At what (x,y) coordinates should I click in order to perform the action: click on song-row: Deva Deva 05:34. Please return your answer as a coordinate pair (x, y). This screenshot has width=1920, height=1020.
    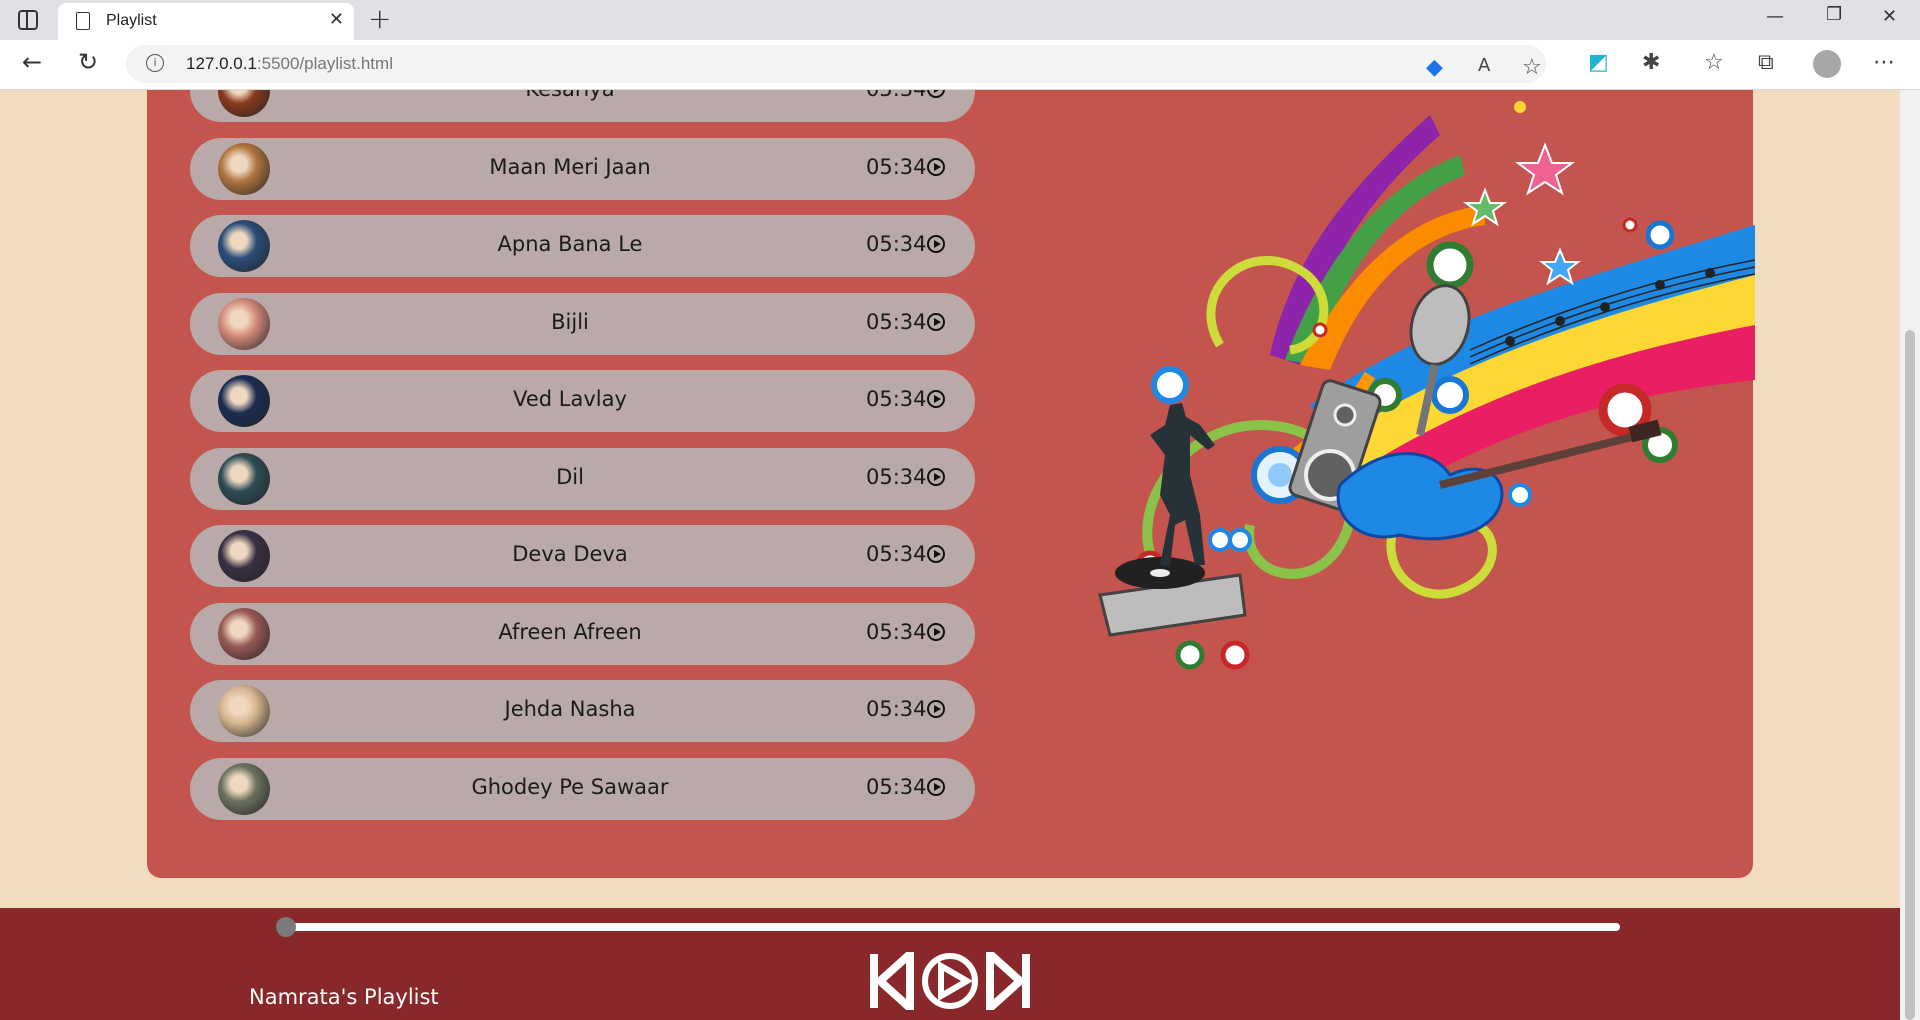
    Looking at the image, I should click on (582, 556).